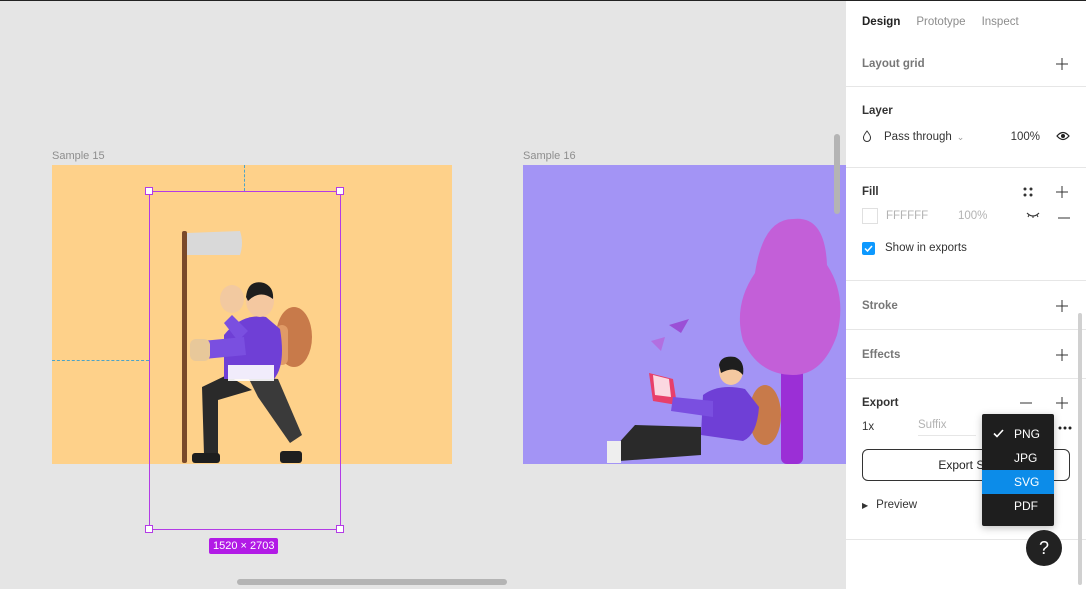  What do you see at coordinates (1026, 458) in the screenshot?
I see `format-option-label: JPG` at bounding box center [1026, 458].